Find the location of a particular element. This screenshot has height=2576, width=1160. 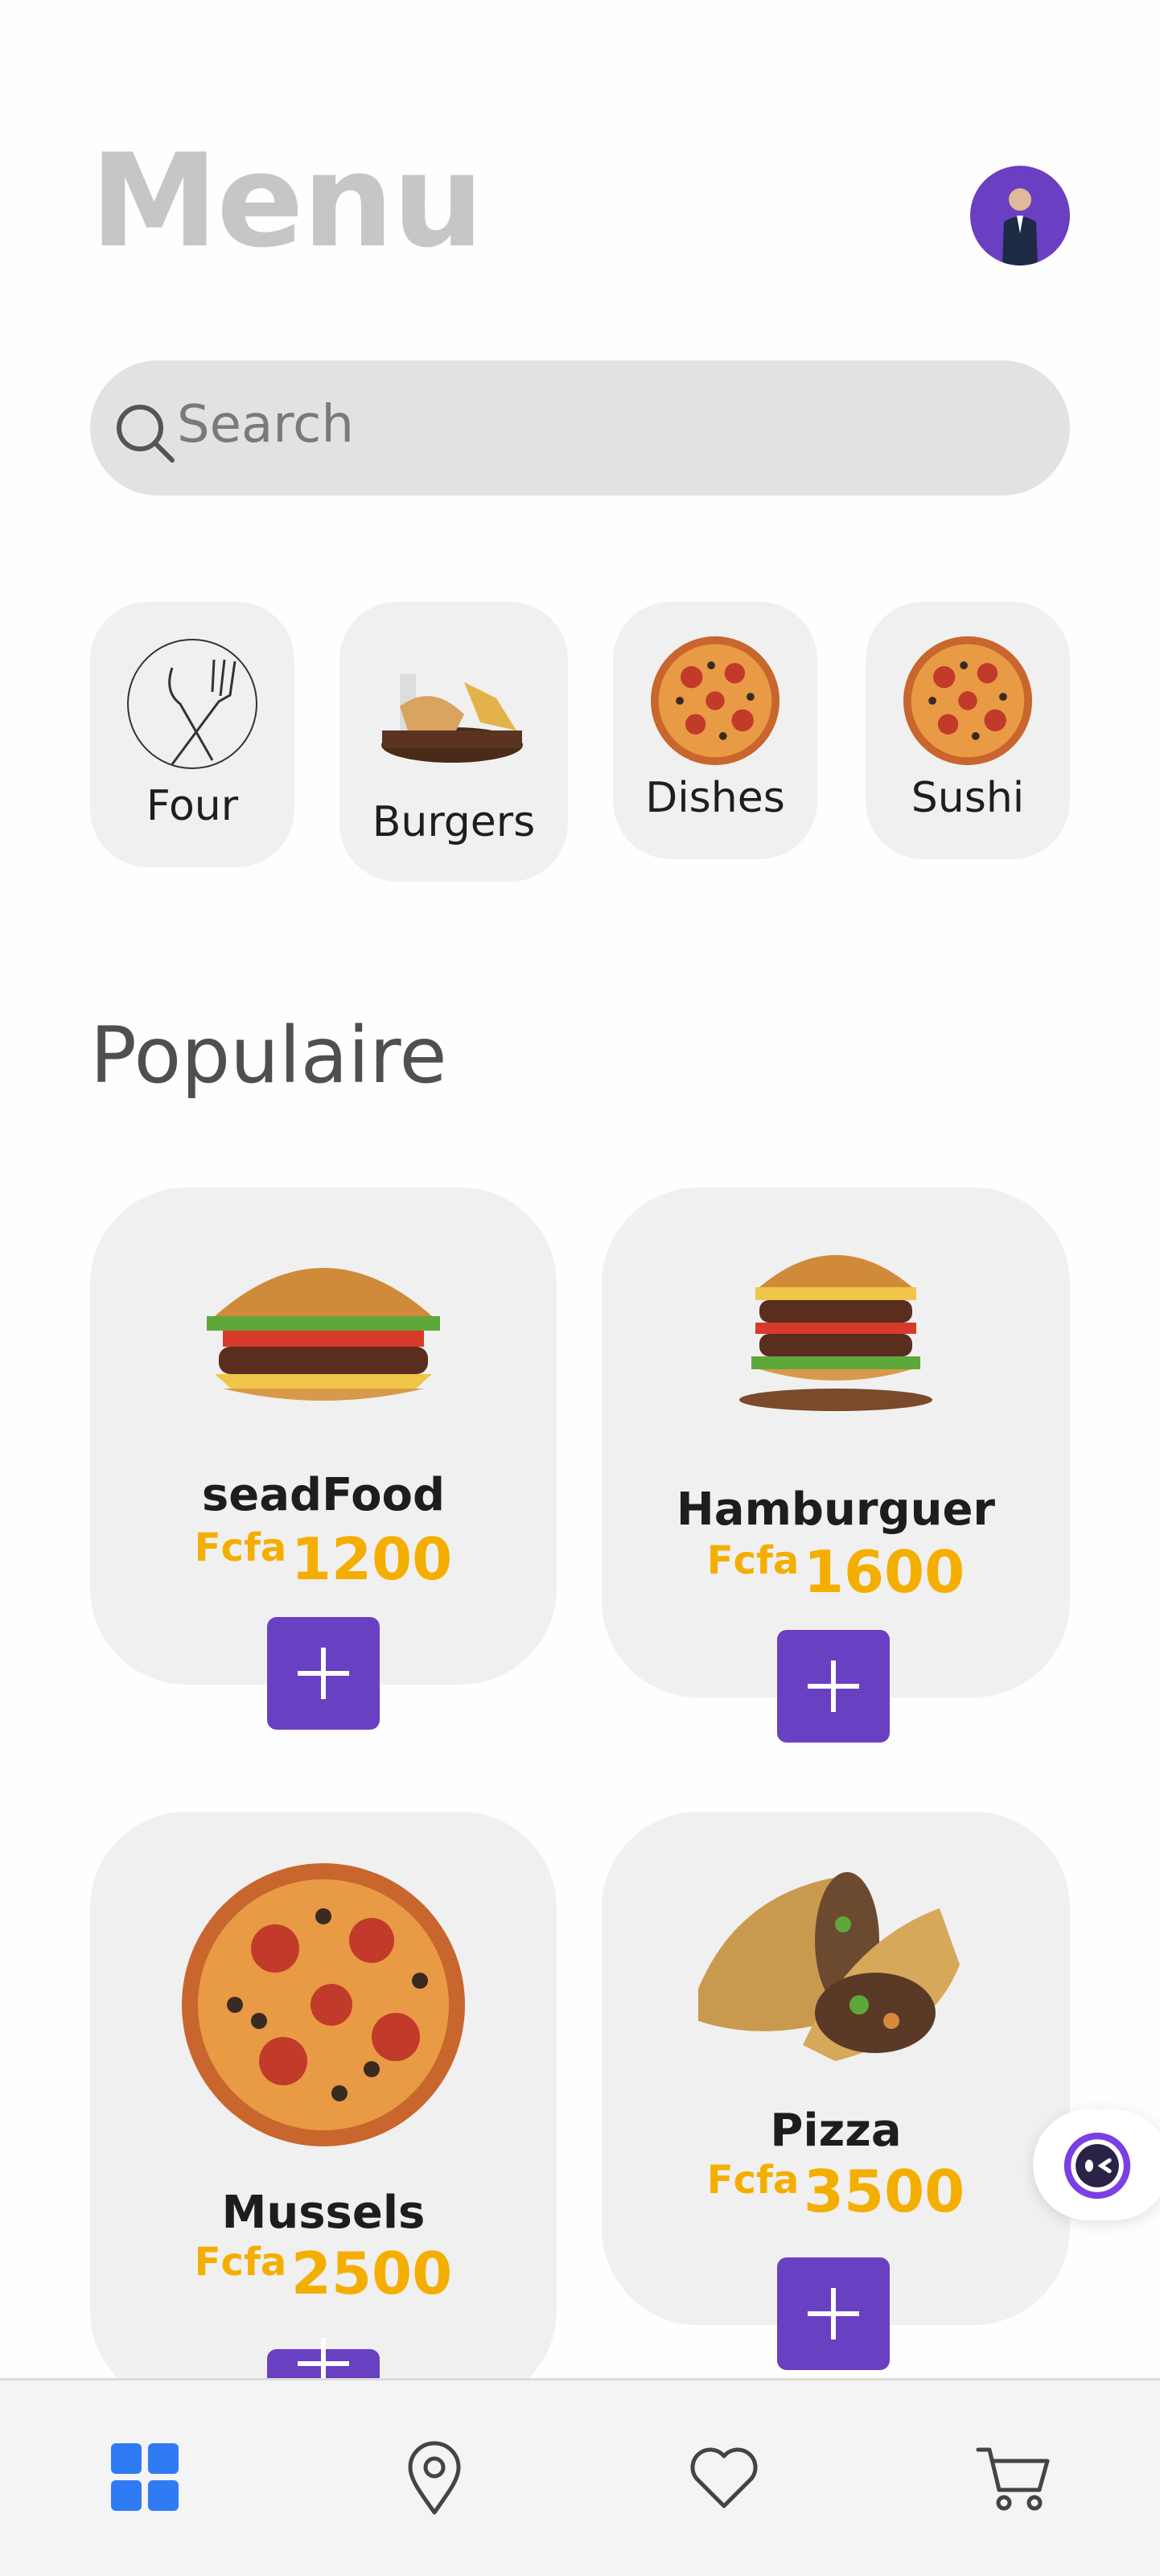

product-card: Hamburguer Fcfa 1600 is located at coordinates (836, 1442).